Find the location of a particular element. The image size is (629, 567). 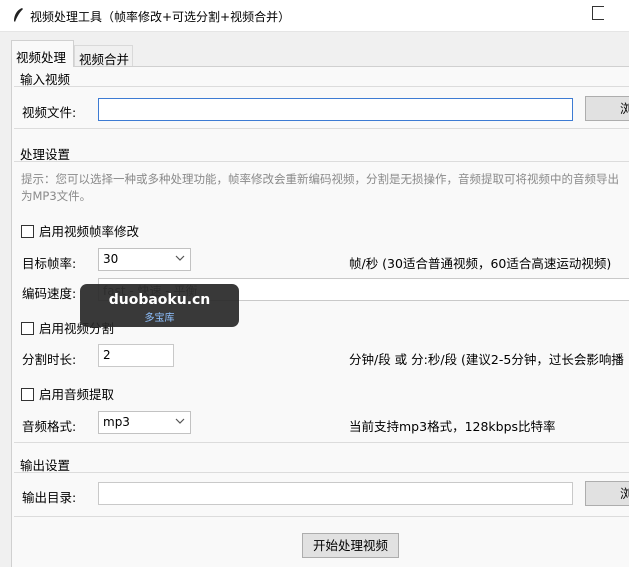

split-note: 分钟/段 或 分:秒/段 (建议2-5分钟，过长会影响播 is located at coordinates (486, 359).